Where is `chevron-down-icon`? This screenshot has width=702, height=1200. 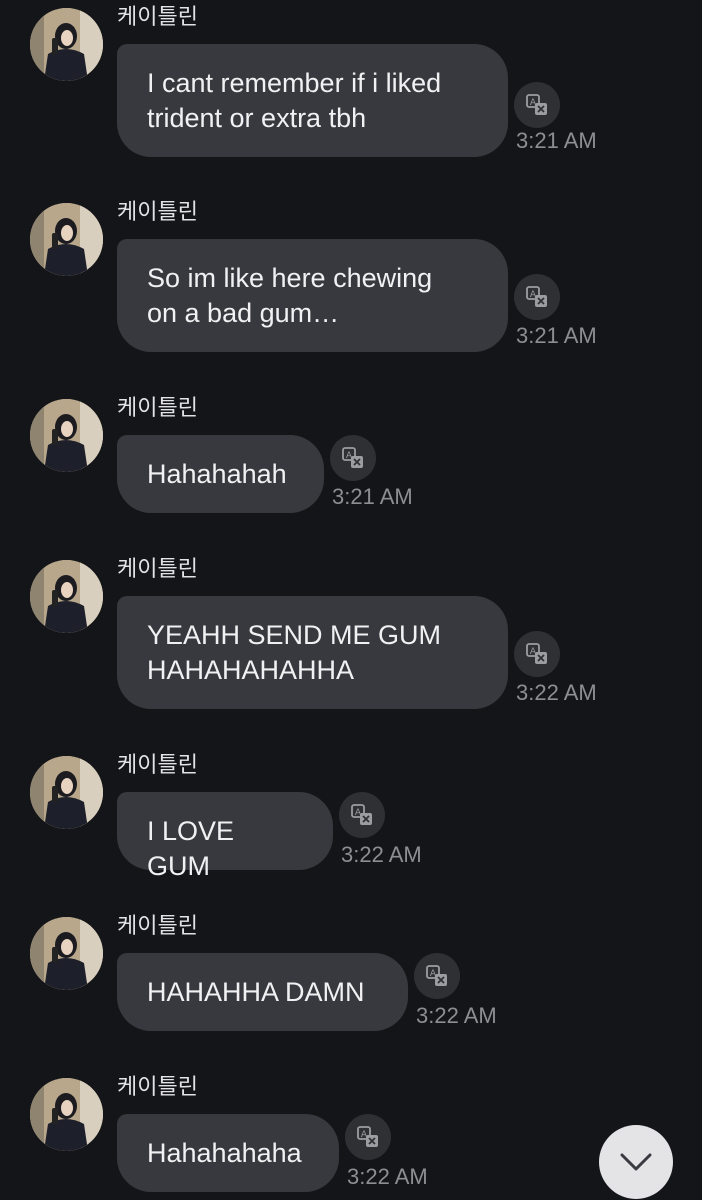
chevron-down-icon is located at coordinates (636, 1162).